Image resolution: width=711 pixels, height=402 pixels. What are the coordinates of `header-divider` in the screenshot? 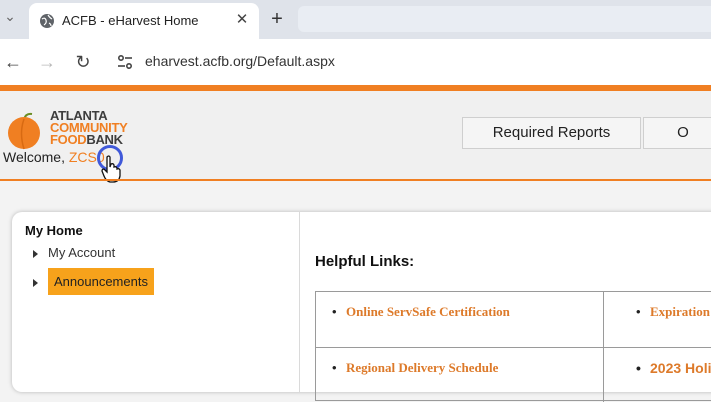 It's located at (355, 180).